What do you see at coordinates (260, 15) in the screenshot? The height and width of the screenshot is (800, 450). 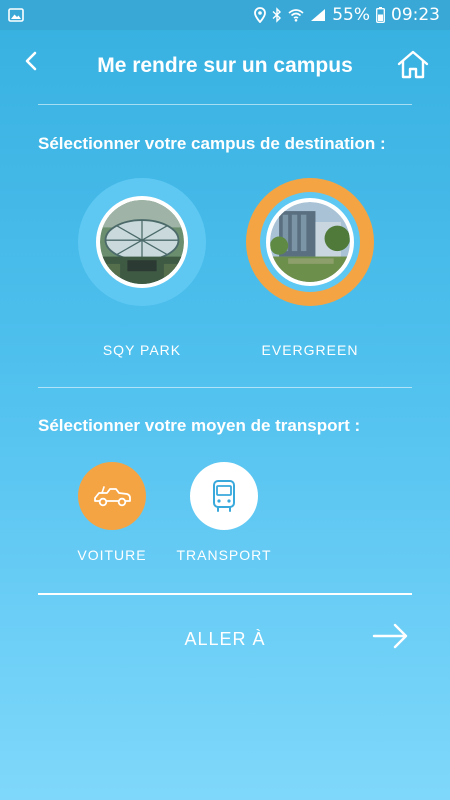 I see `location-icon` at bounding box center [260, 15].